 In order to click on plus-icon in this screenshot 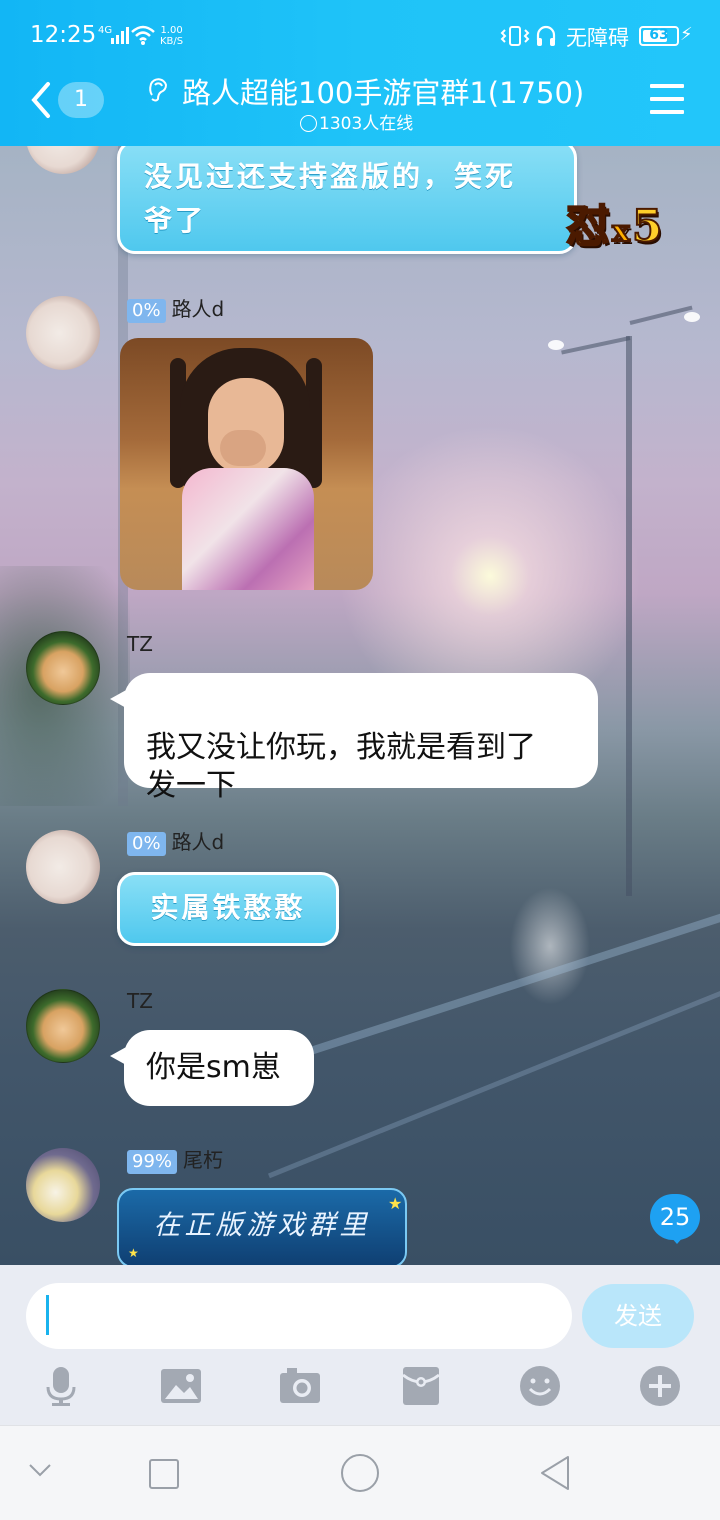, I will do `click(660, 1386)`.